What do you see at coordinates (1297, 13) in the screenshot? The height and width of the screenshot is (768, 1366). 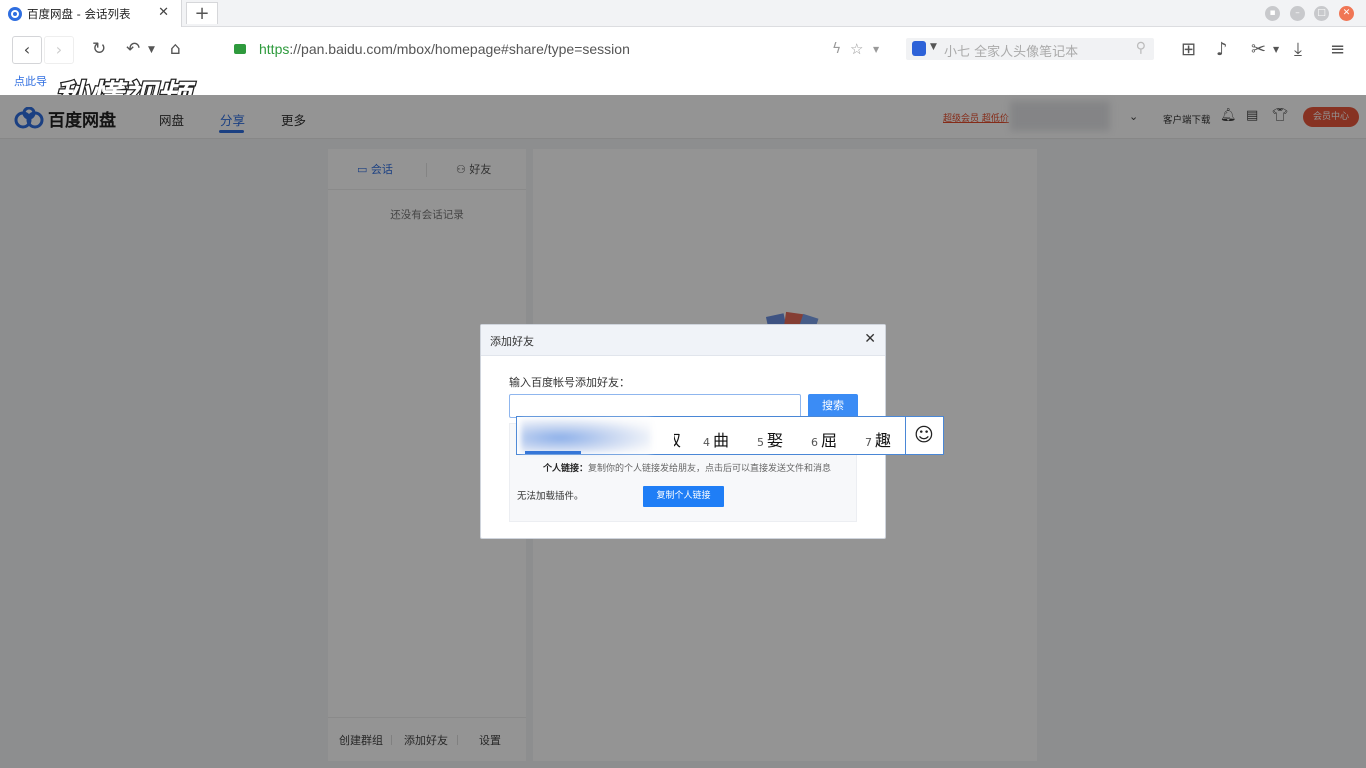 I see `minimize-icon: –` at bounding box center [1297, 13].